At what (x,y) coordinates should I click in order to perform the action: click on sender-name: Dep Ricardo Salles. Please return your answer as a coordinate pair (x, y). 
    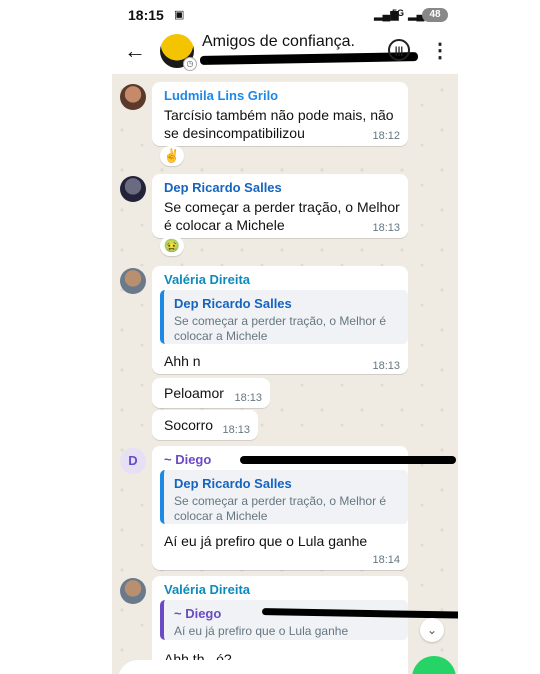
    Looking at the image, I should click on (223, 187).